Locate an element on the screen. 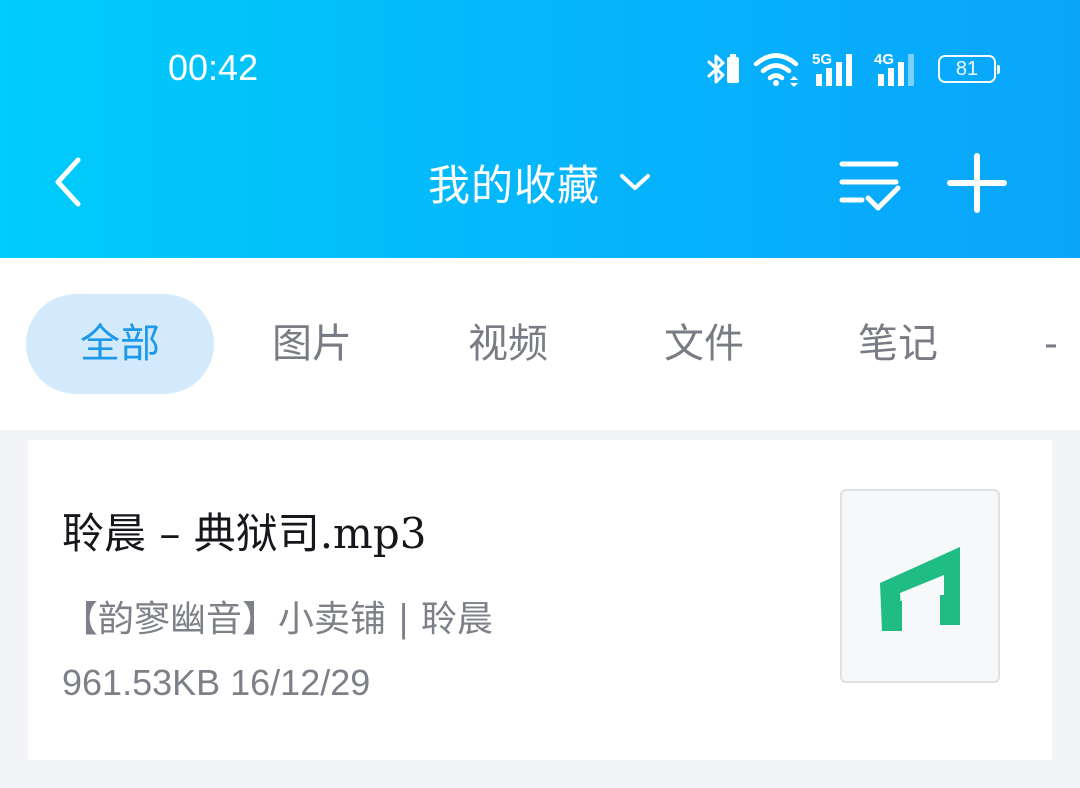 This screenshot has width=1080, height=788. tab-all: 全部 is located at coordinates (120, 344).